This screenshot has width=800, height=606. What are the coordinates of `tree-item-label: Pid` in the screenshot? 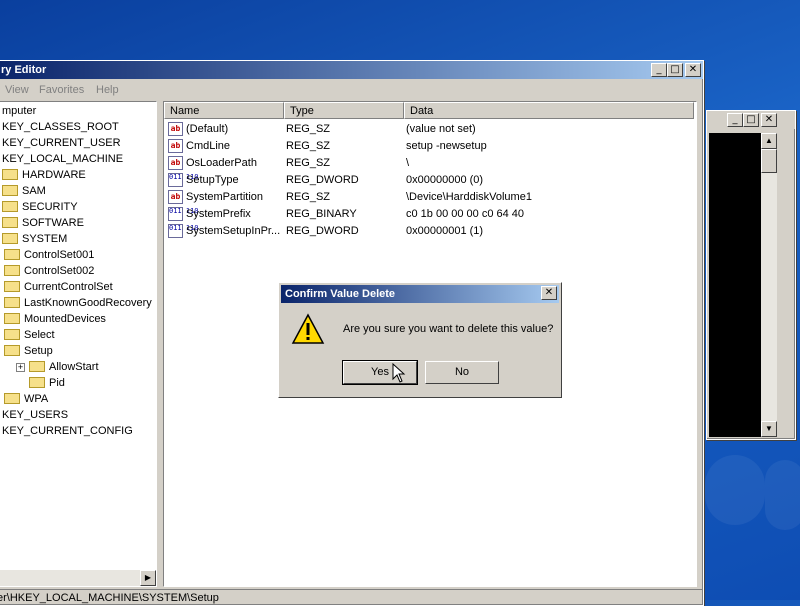 It's located at (57, 383).